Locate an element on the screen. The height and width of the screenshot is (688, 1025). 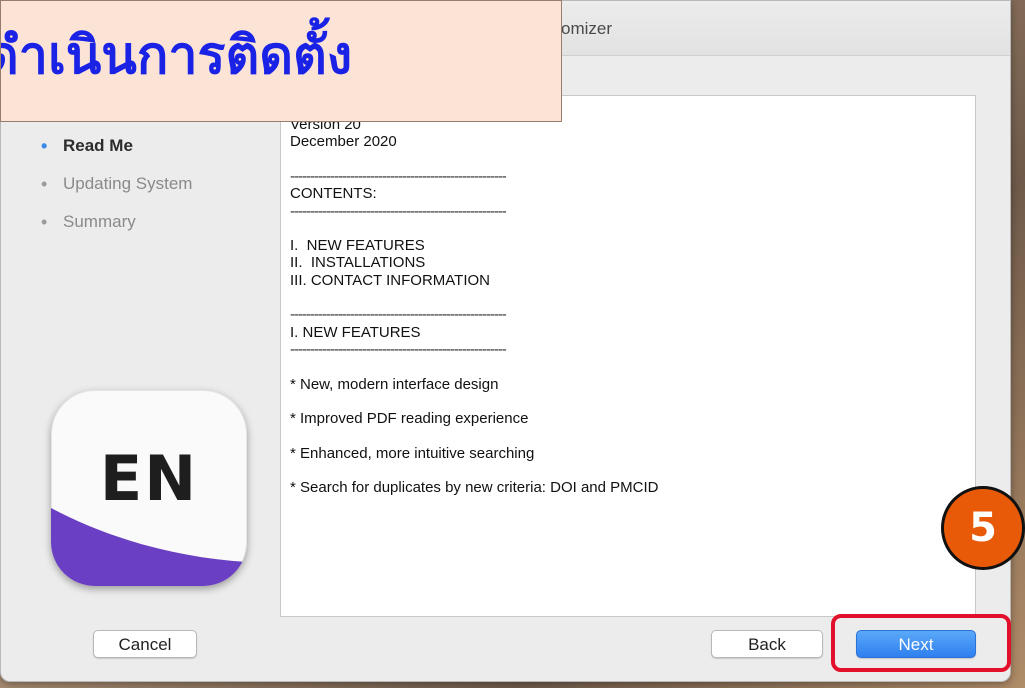
readme-line: * Improved PDF reading experience is located at coordinates (409, 419).